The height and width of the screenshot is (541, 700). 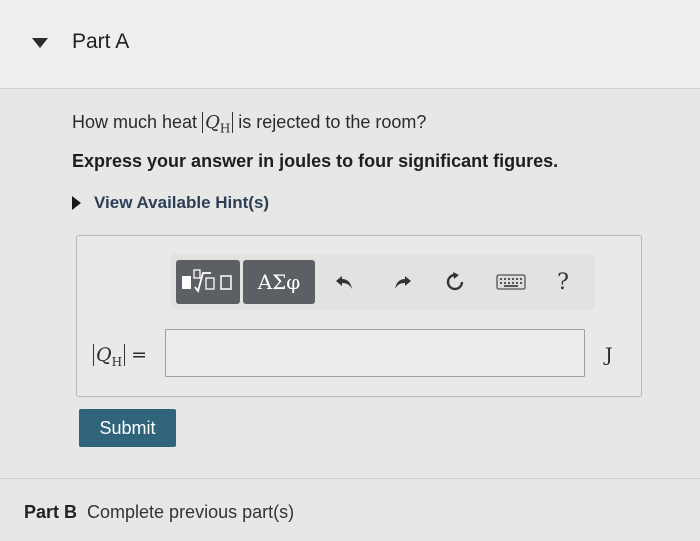 I want to click on question-suffix: is rejected to the room?, so click(x=330, y=122).